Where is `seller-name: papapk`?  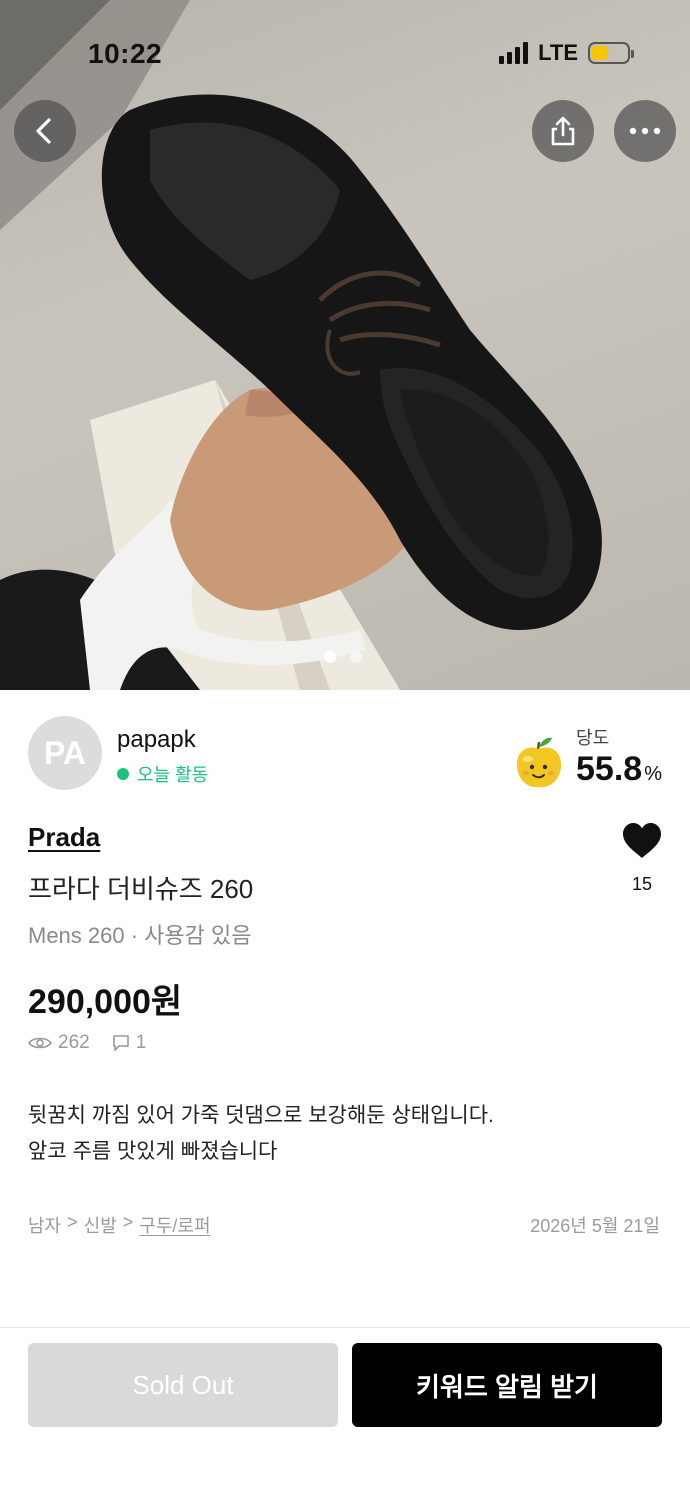 seller-name: papapk is located at coordinates (156, 740).